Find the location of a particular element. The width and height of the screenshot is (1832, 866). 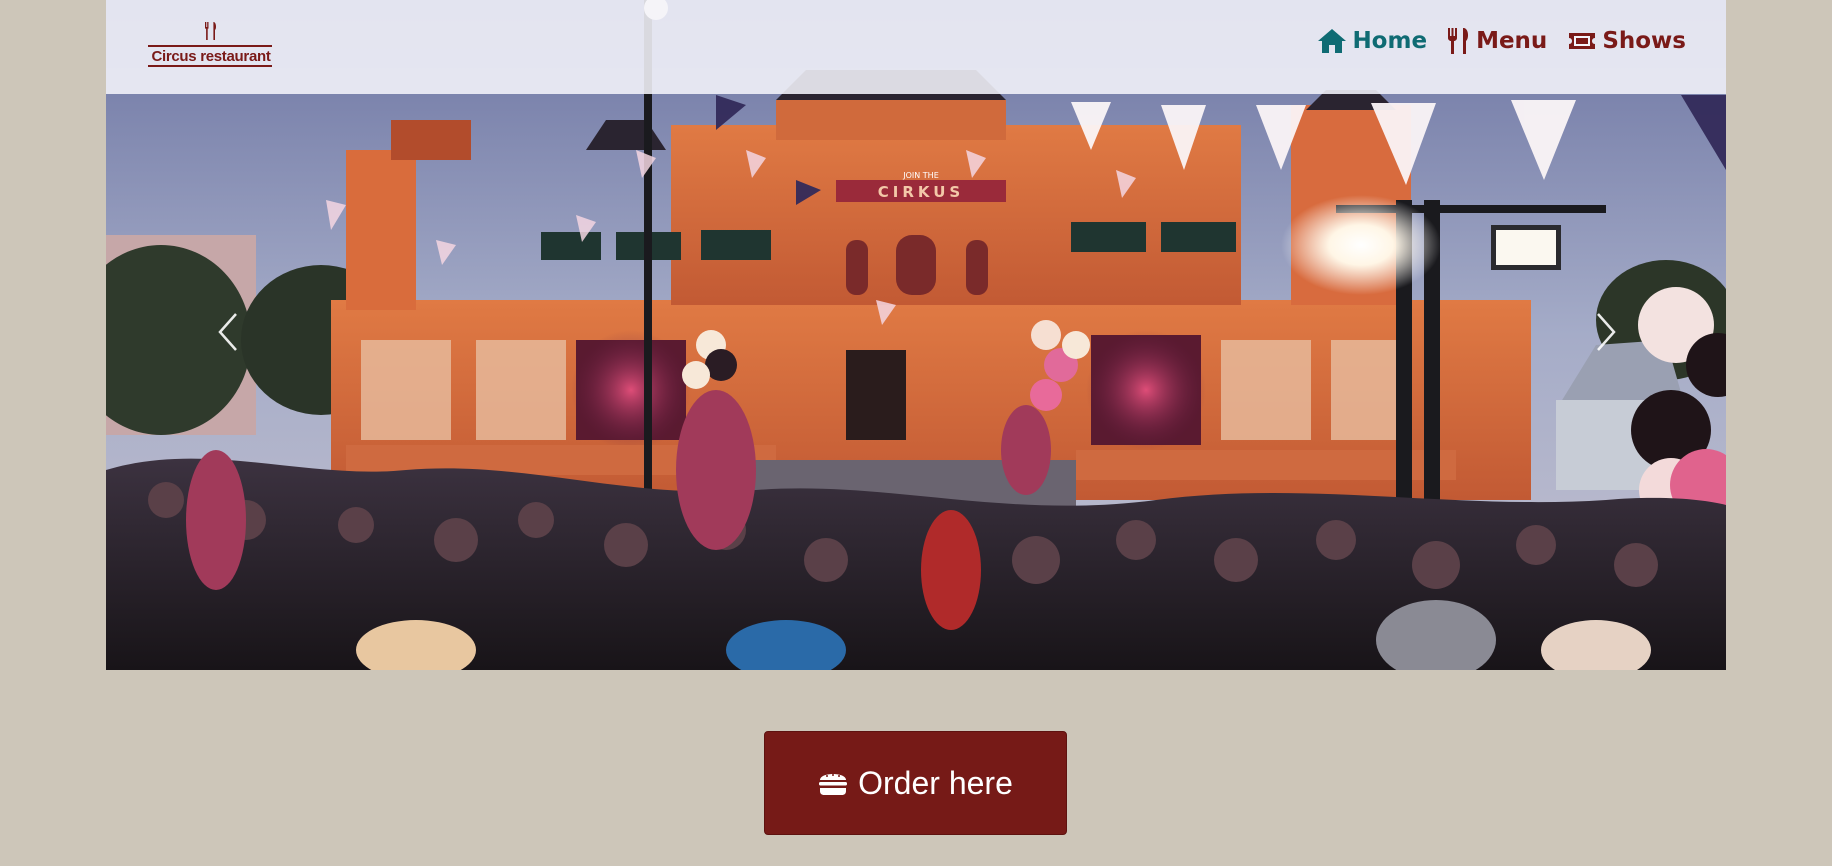

burger-icon is located at coordinates (833, 784).